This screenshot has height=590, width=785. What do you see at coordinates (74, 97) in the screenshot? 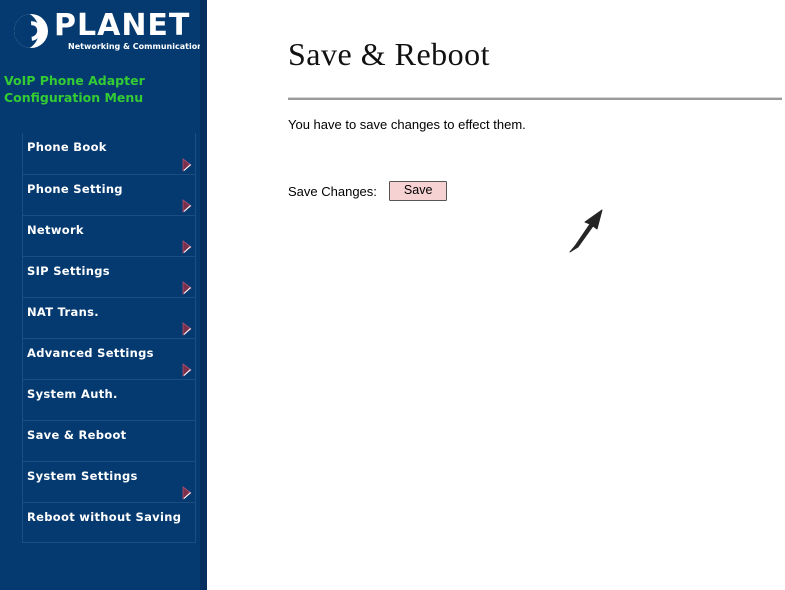
I see `sidebar-heading-line2: Configuration Menu` at bounding box center [74, 97].